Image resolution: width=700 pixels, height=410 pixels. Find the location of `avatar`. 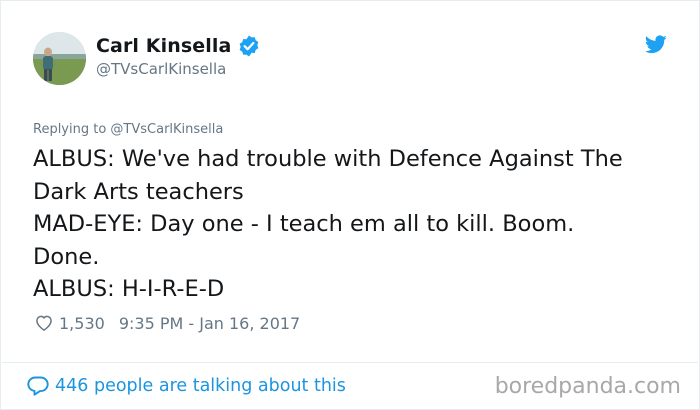

avatar is located at coordinates (59, 58).